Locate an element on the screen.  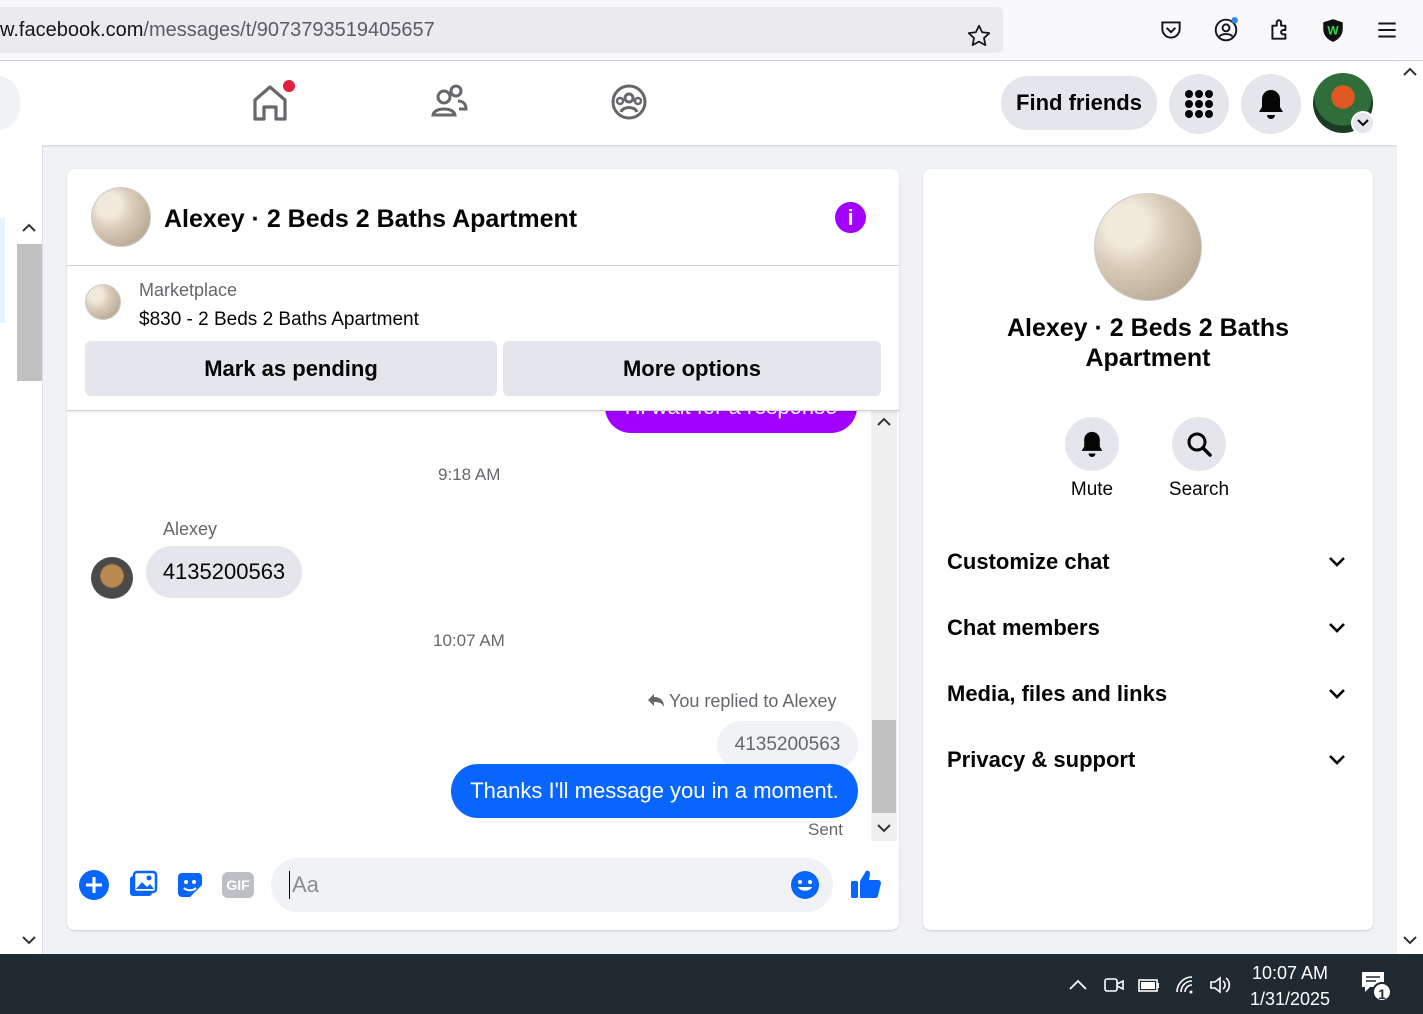
system-clock: 10:07 AM 1/31/2025 is located at coordinates (1290, 986).